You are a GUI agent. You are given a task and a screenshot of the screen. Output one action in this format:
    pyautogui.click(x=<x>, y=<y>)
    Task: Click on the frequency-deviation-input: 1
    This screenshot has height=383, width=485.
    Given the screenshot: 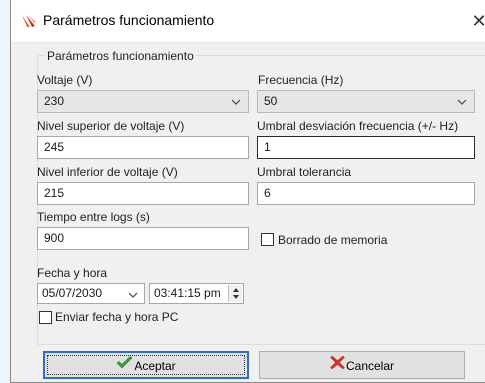 What is the action you would take?
    pyautogui.click(x=366, y=147)
    